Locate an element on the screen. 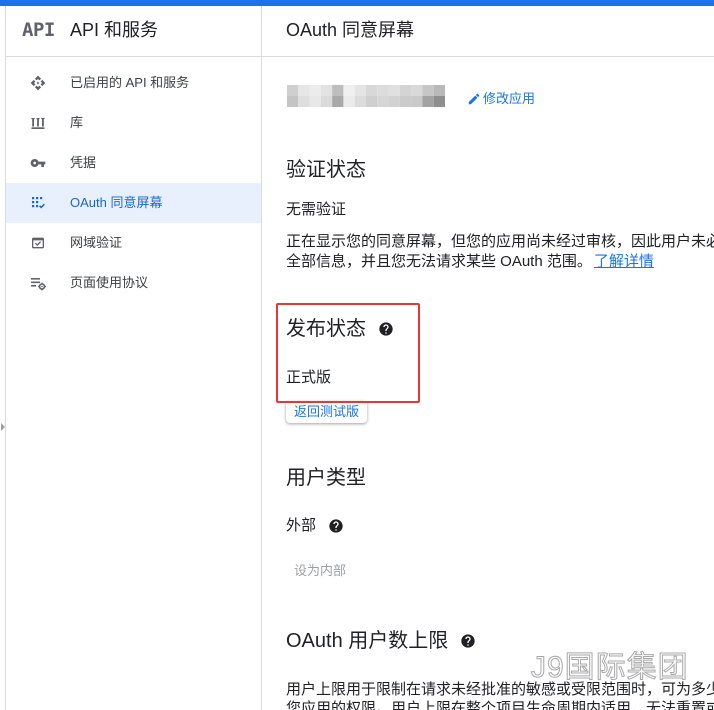  key-icon is located at coordinates (38, 163).